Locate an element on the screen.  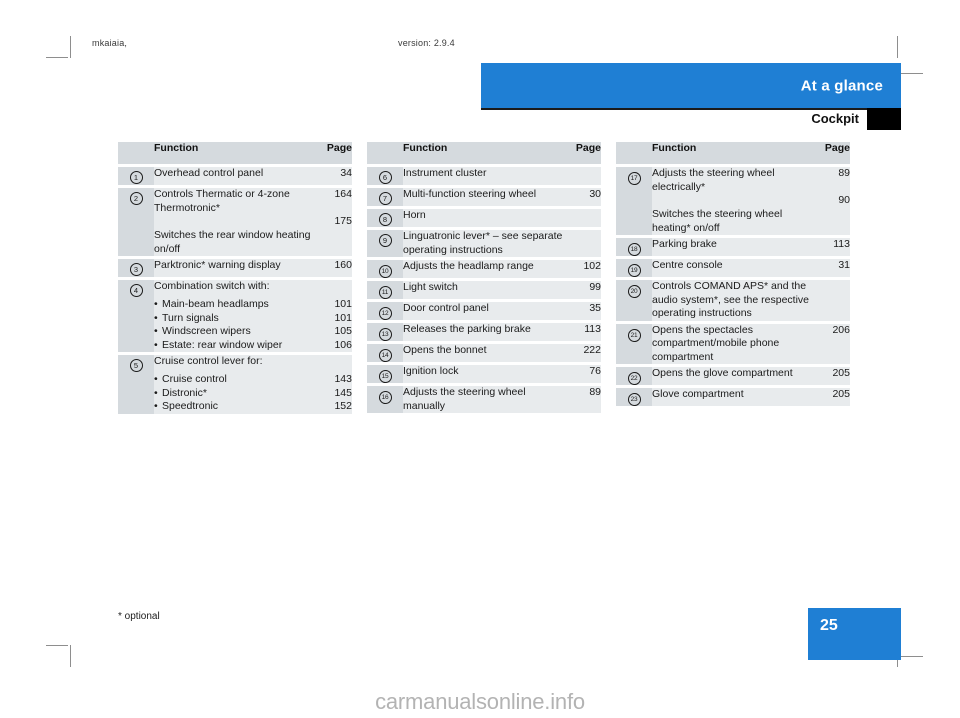
page-cell: 105 is located at coordinates (333, 332).